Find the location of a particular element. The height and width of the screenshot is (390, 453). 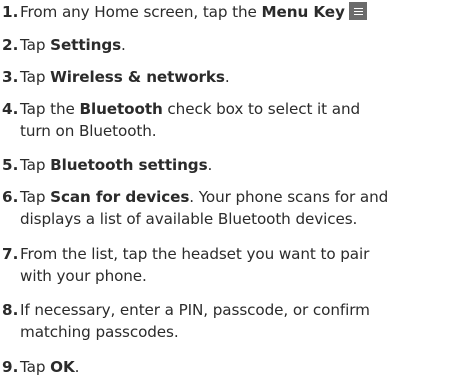

menu-key-icon is located at coordinates (357, 11).